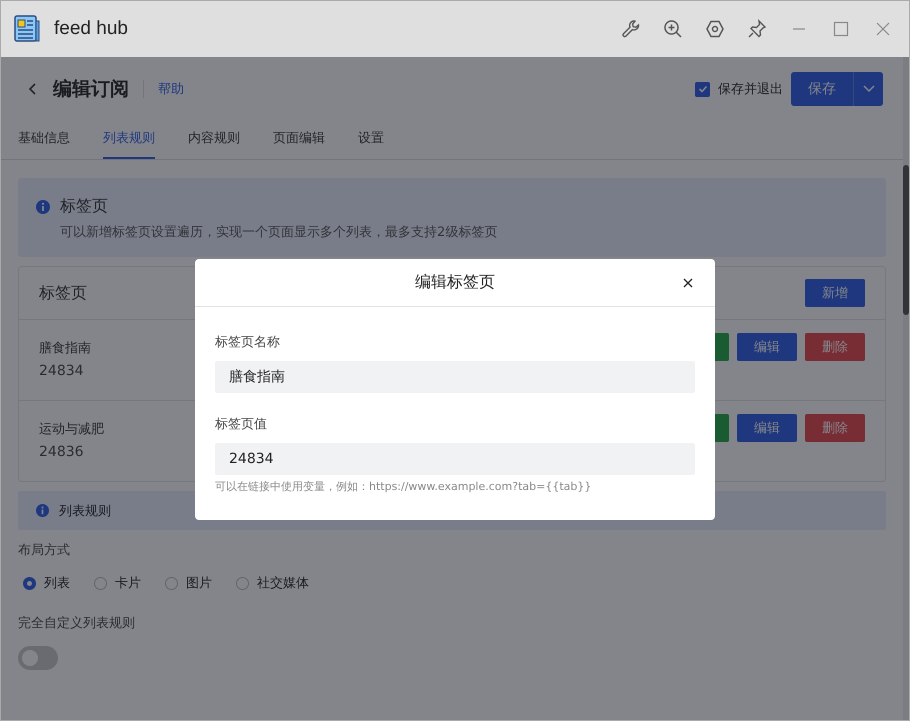  I want to click on tab: 页面编辑, so click(299, 141).